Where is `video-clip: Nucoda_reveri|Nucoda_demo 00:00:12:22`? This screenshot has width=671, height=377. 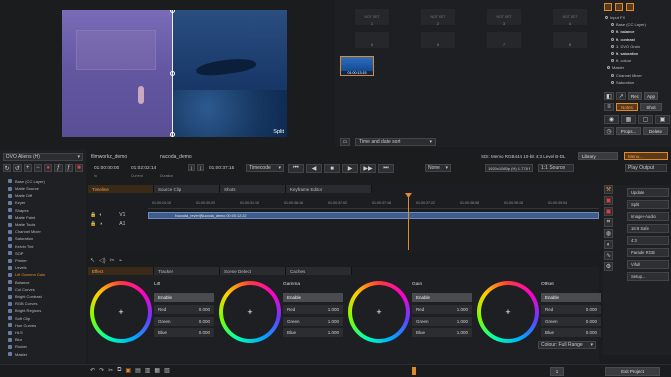 video-clip: Nucoda_reveri|Nucoda_demo 00:00:12:22 is located at coordinates (373, 215).